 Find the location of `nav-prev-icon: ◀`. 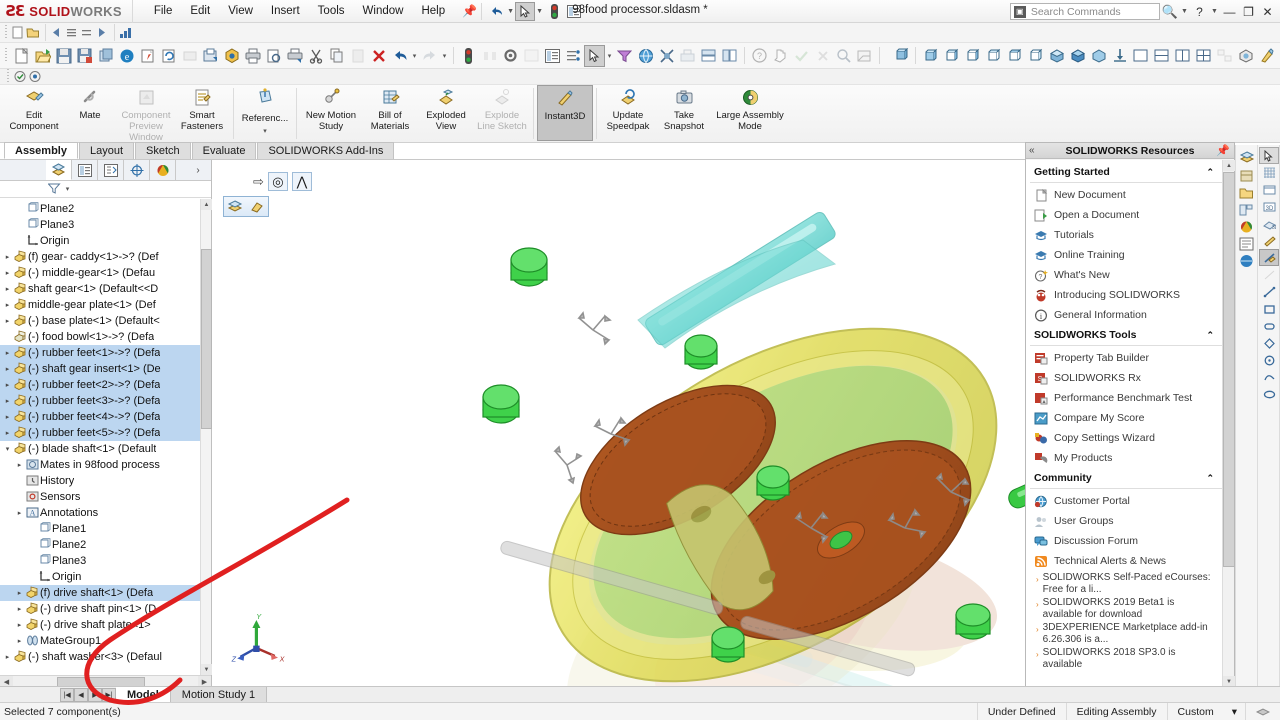

nav-prev-icon: ◀ is located at coordinates (81, 694).